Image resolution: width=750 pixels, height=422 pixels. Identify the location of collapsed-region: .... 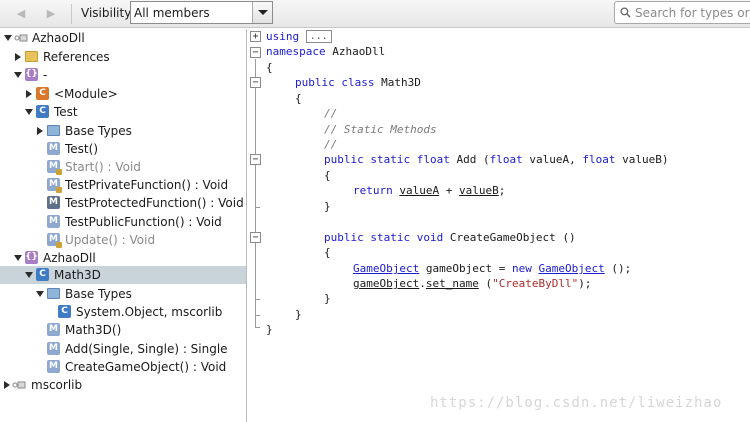
(318, 36).